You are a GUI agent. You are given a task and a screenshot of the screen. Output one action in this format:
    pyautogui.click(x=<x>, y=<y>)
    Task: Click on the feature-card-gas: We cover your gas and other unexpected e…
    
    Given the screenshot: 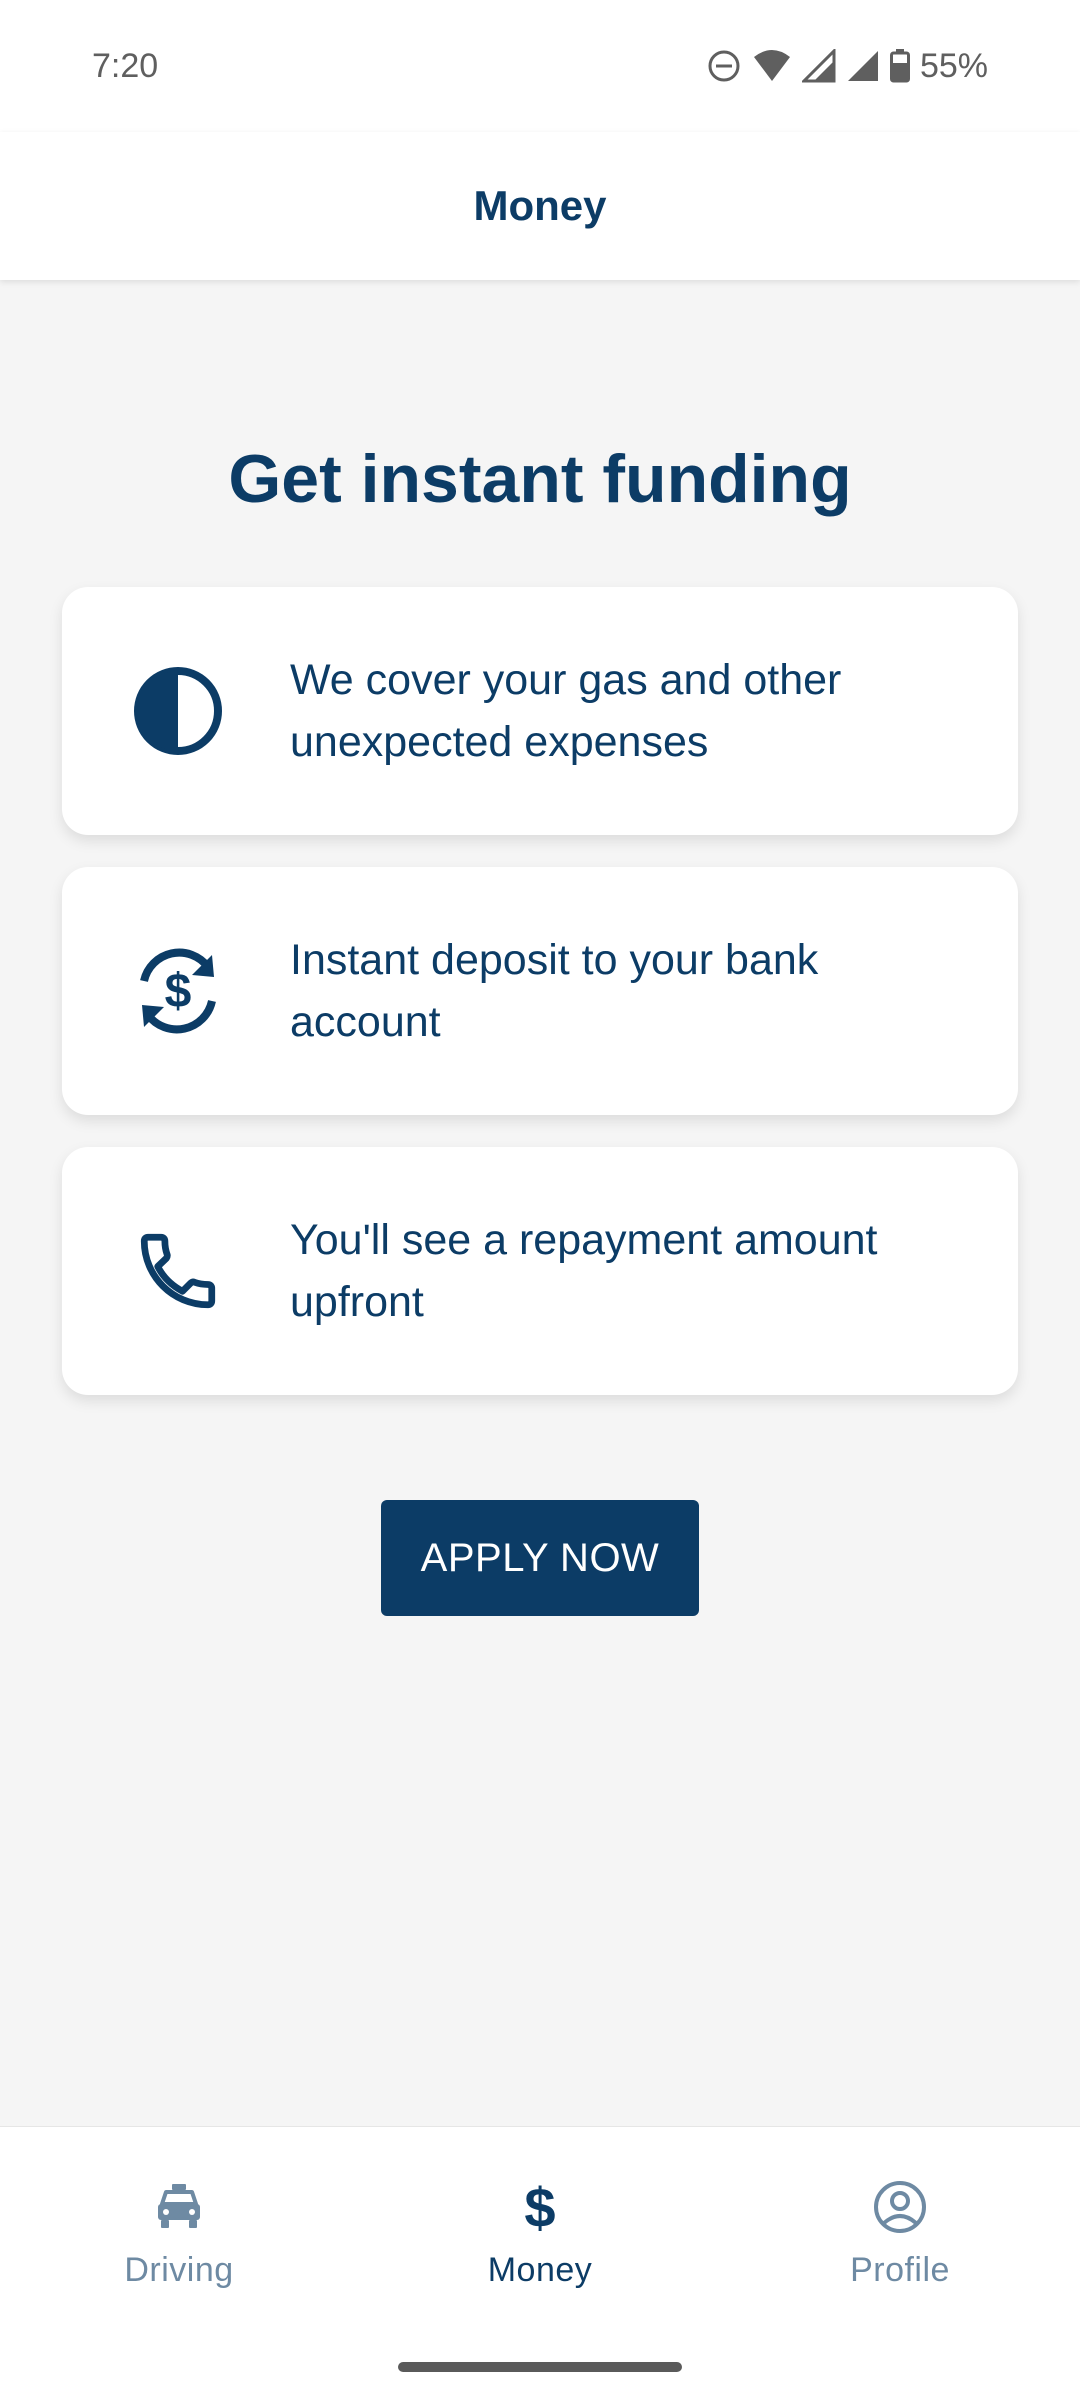 What is the action you would take?
    pyautogui.click(x=540, y=711)
    